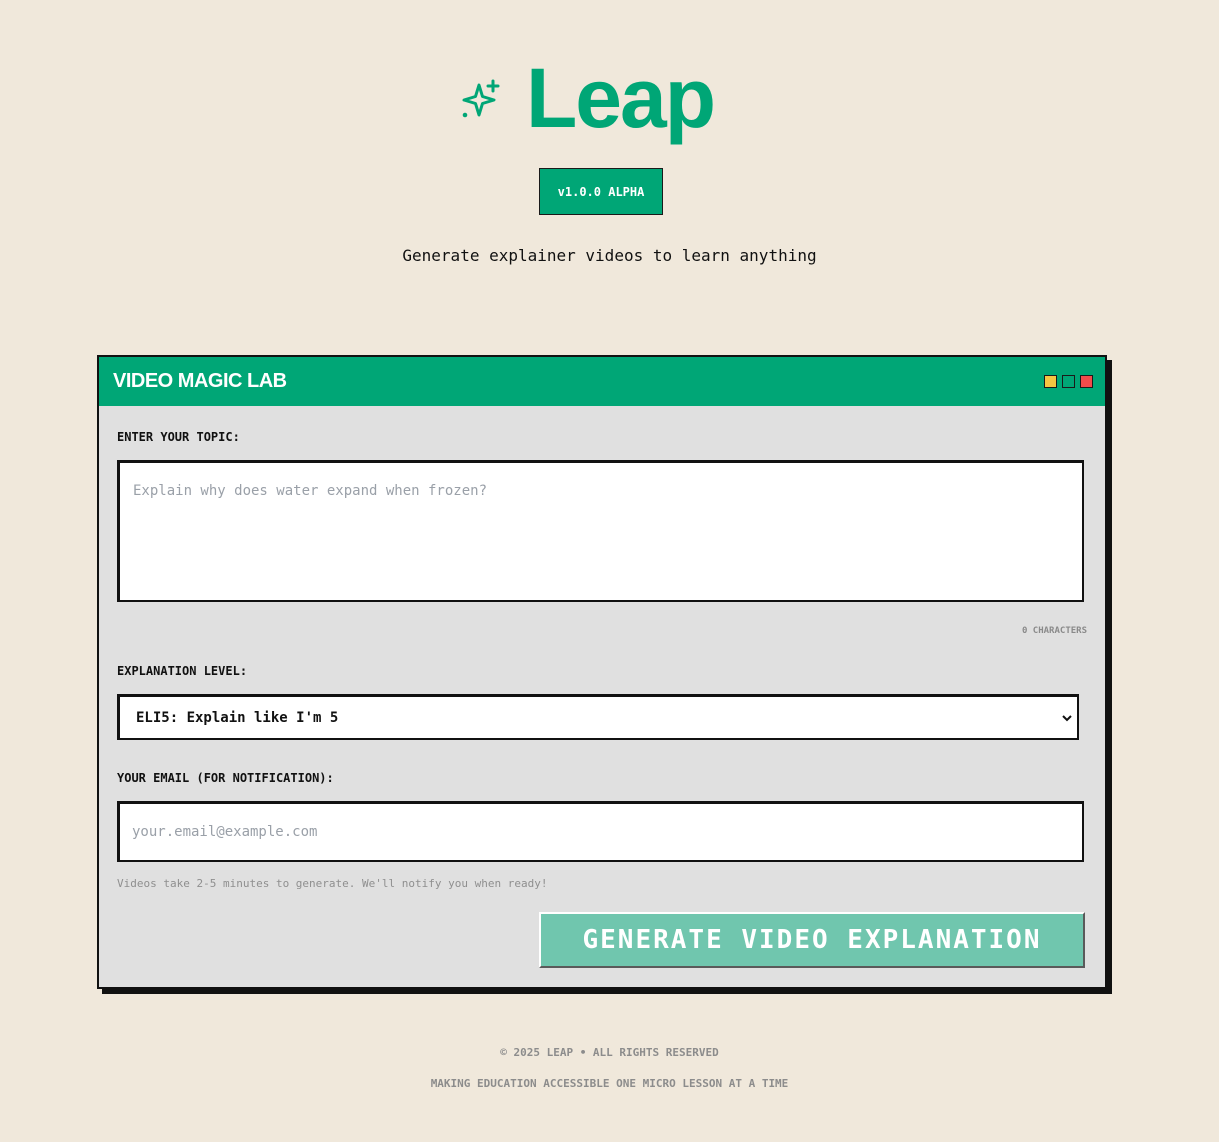  What do you see at coordinates (225, 778) in the screenshot?
I see `email-label: YOUR EMAIL (FOR NOTIFICATION):` at bounding box center [225, 778].